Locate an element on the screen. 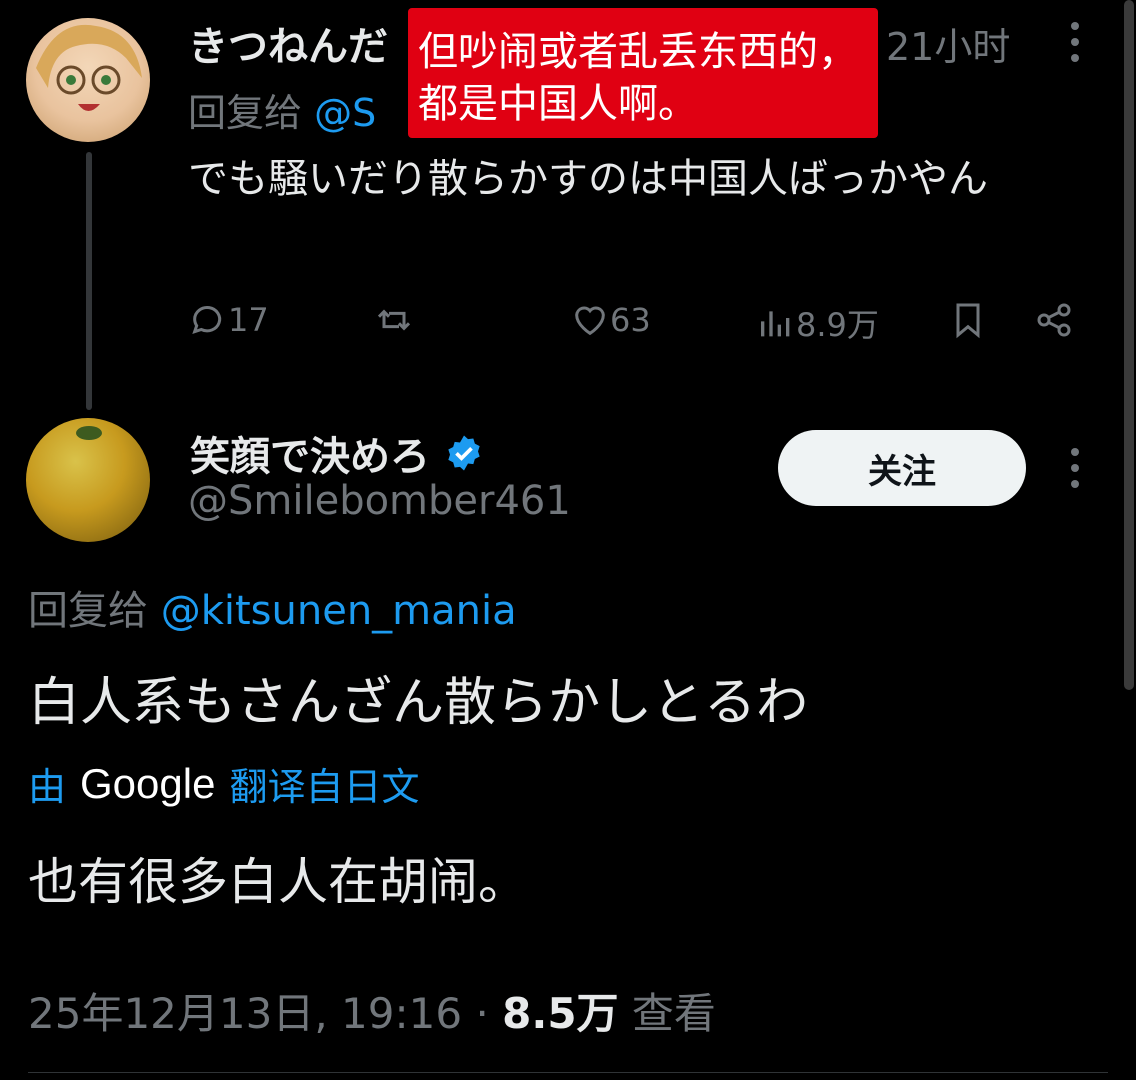  reply-button: 17 is located at coordinates (228, 320).